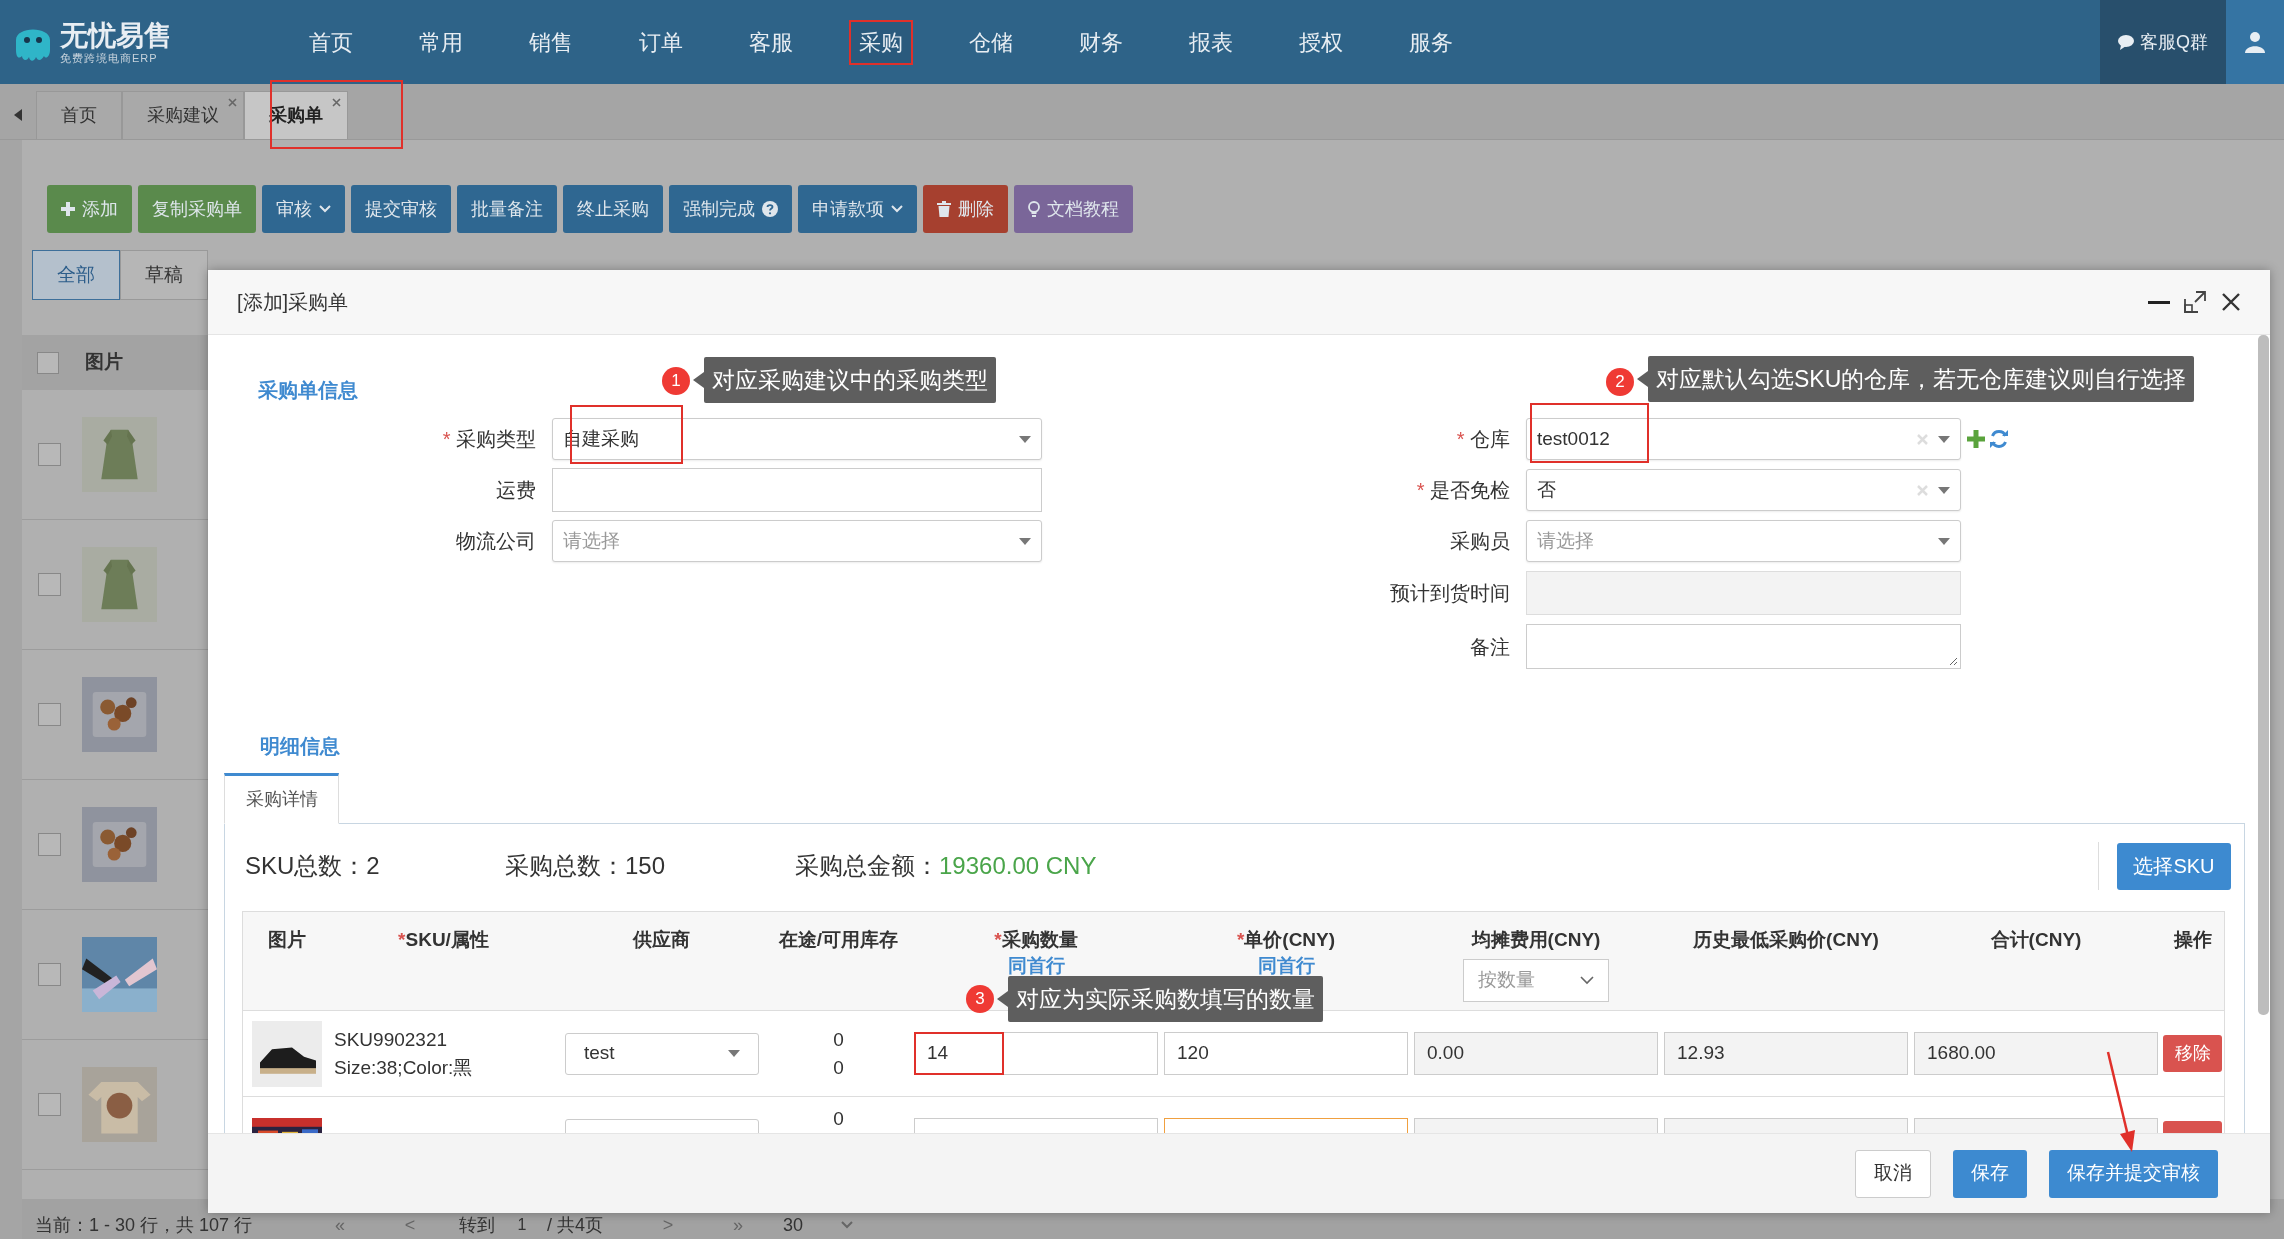 This screenshot has width=2284, height=1239. What do you see at coordinates (441, 42) in the screenshot?
I see `nav-item: 常用` at bounding box center [441, 42].